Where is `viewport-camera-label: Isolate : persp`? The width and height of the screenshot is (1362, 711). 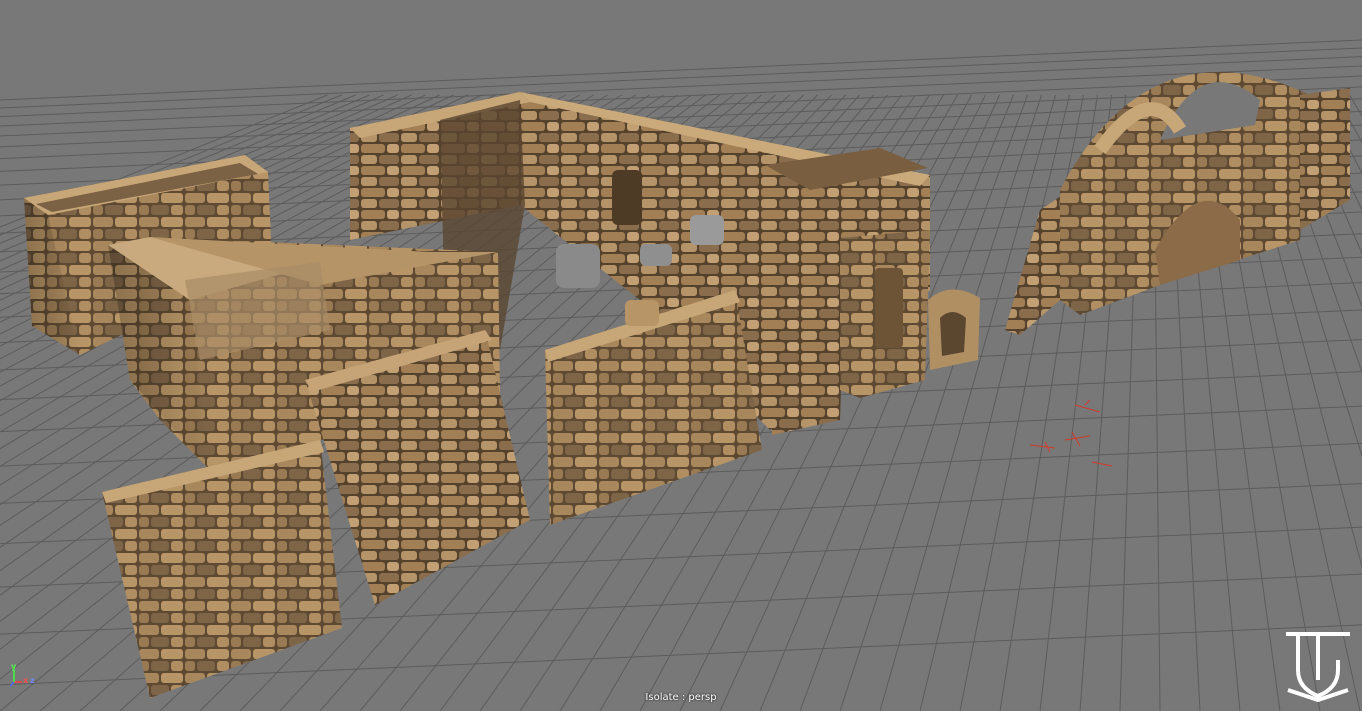 viewport-camera-label: Isolate : persp is located at coordinates (681, 697).